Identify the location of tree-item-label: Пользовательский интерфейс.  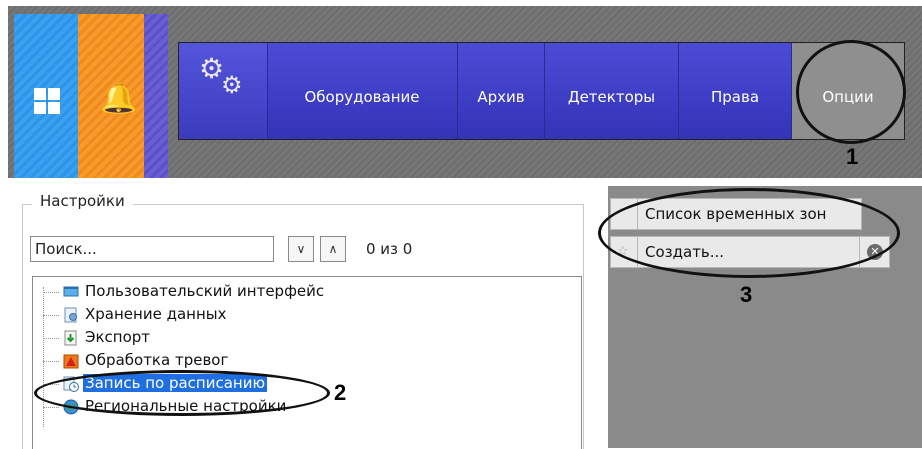
(205, 291).